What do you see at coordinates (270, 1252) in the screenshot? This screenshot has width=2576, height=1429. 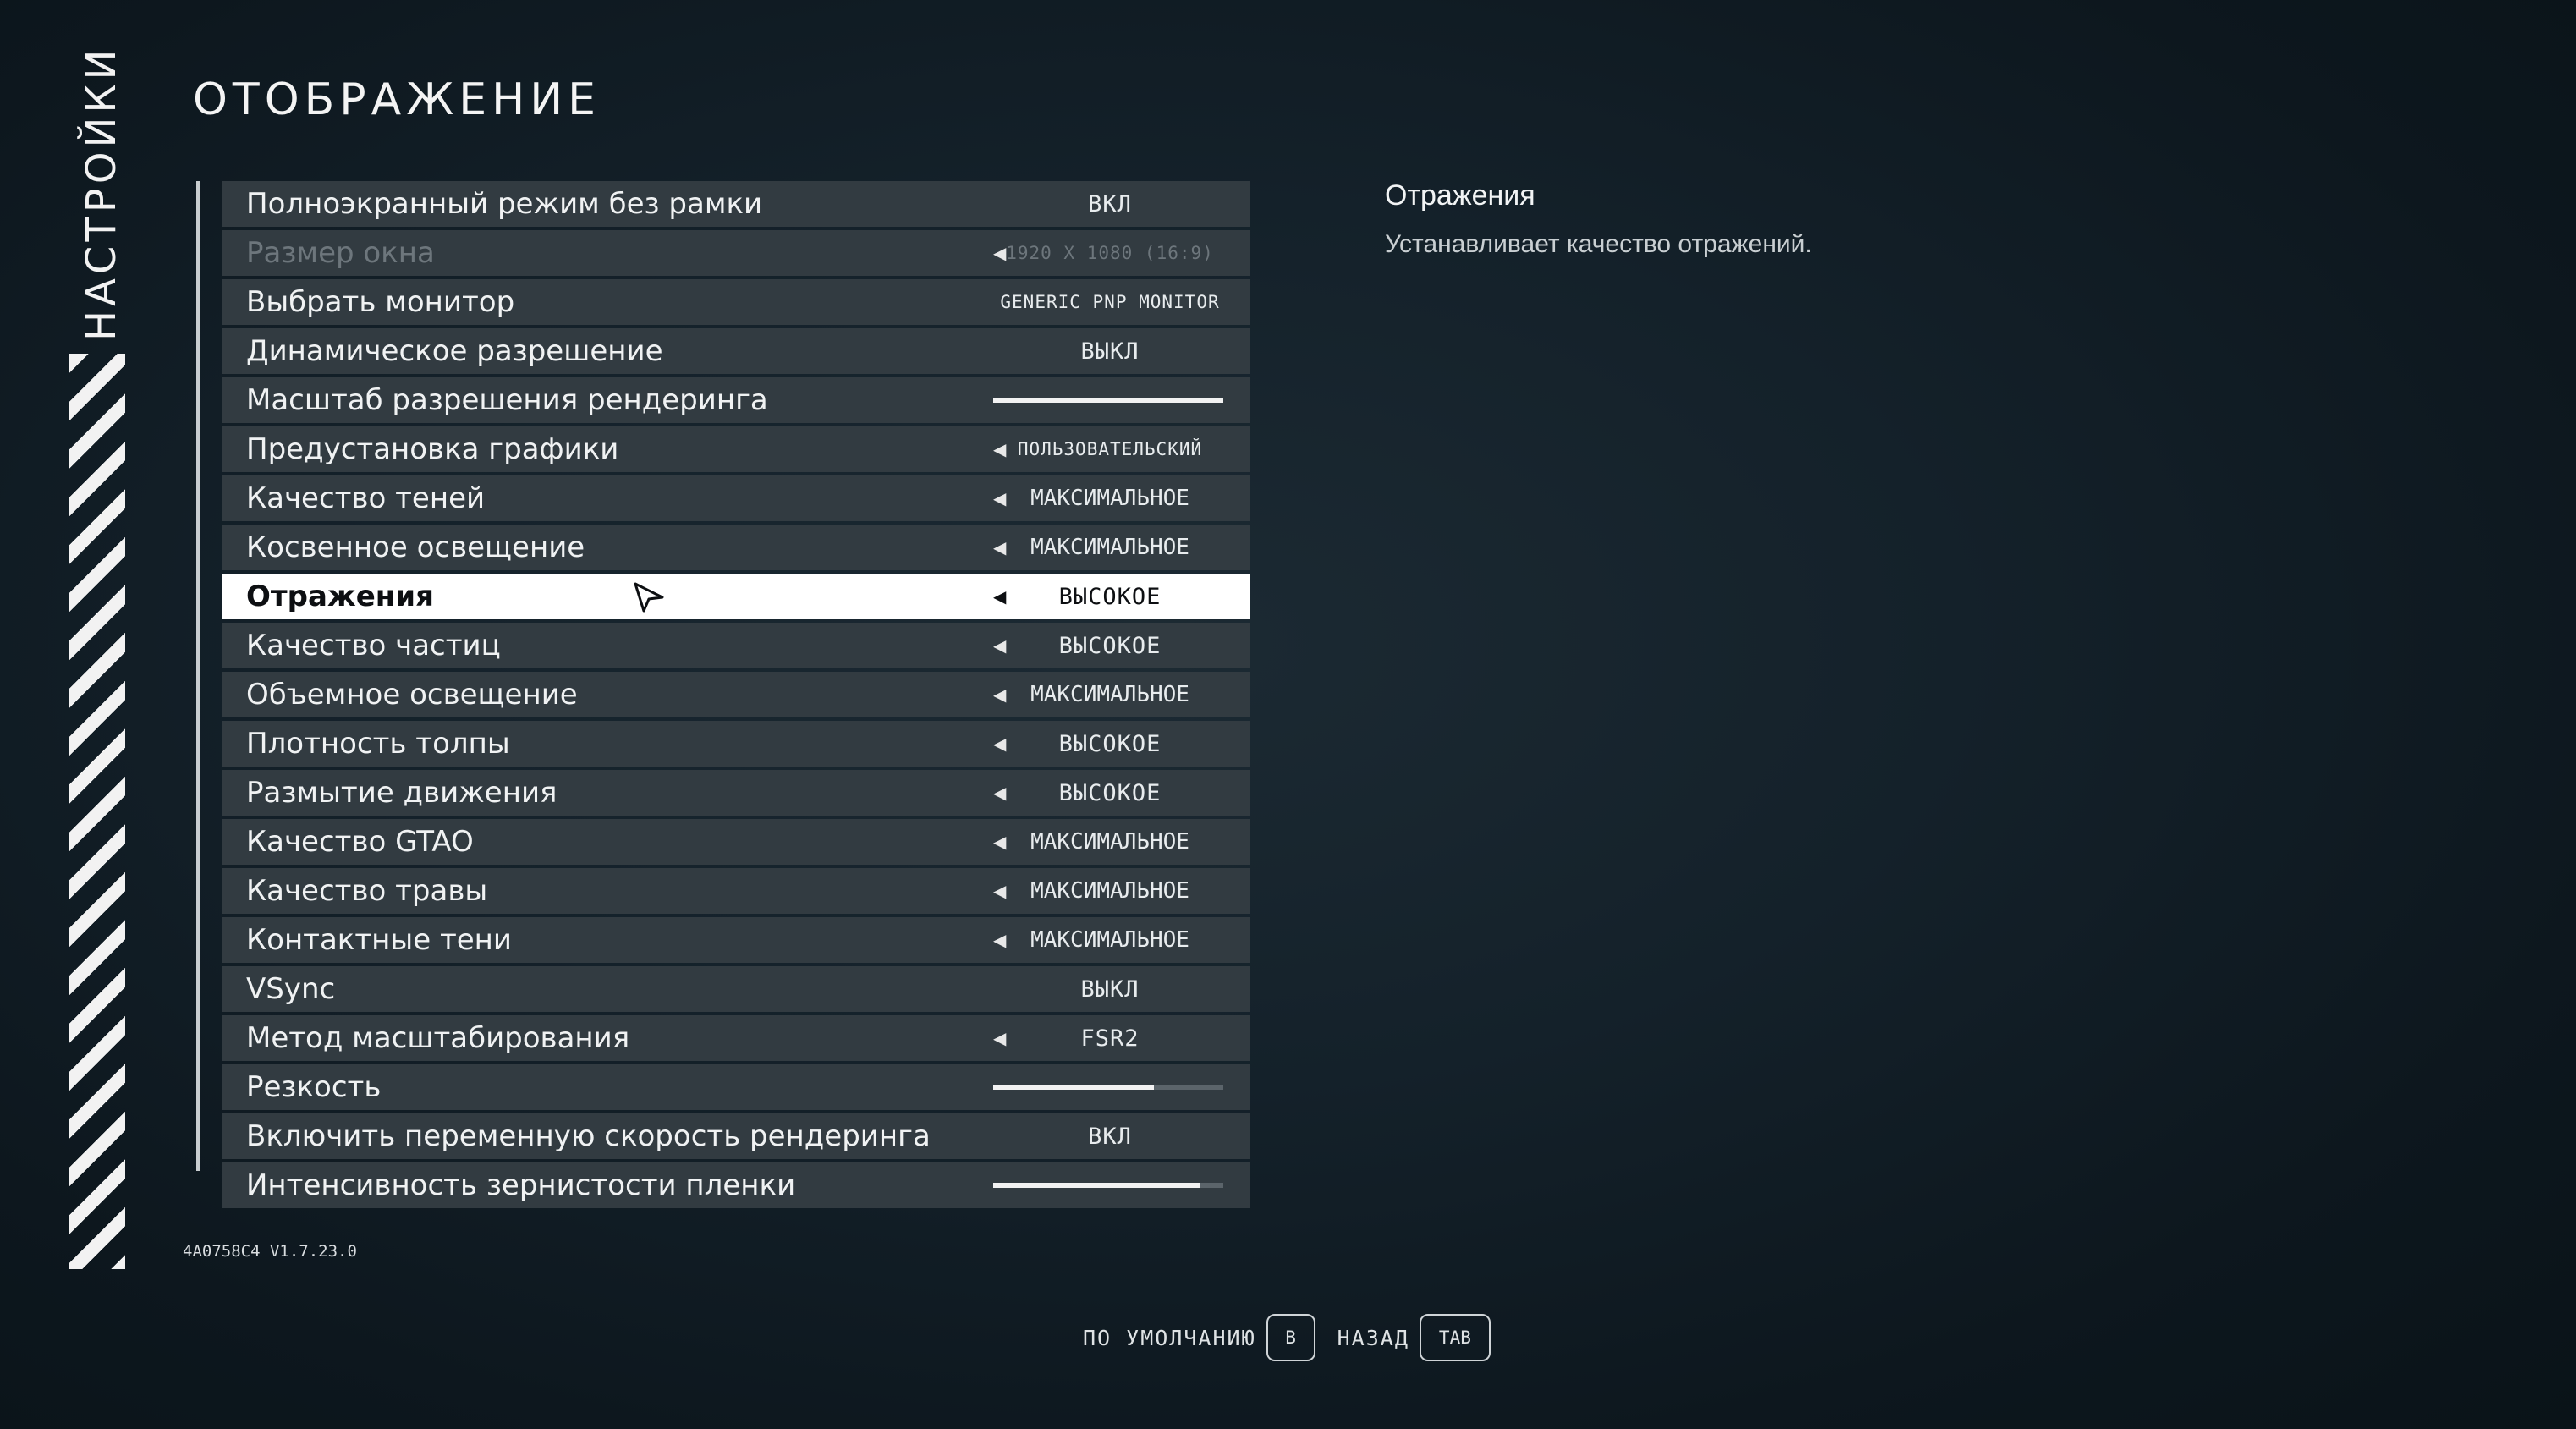 I see `version-label: 4A0758C4 V1.7.23.0` at bounding box center [270, 1252].